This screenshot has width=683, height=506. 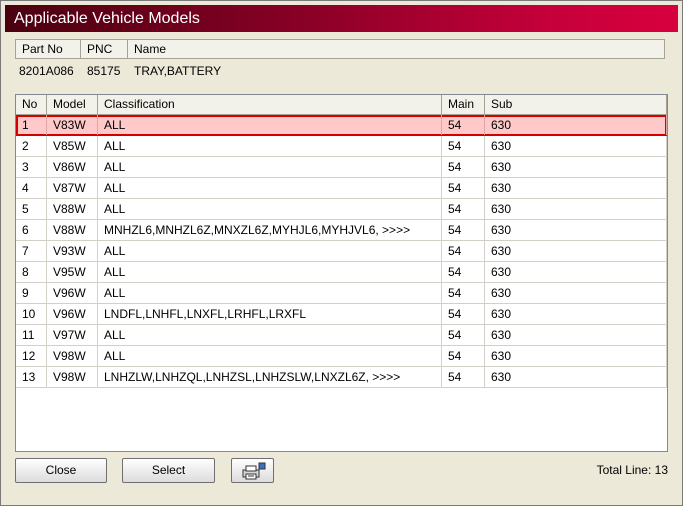 What do you see at coordinates (661, 470) in the screenshot?
I see `total-value: 13` at bounding box center [661, 470].